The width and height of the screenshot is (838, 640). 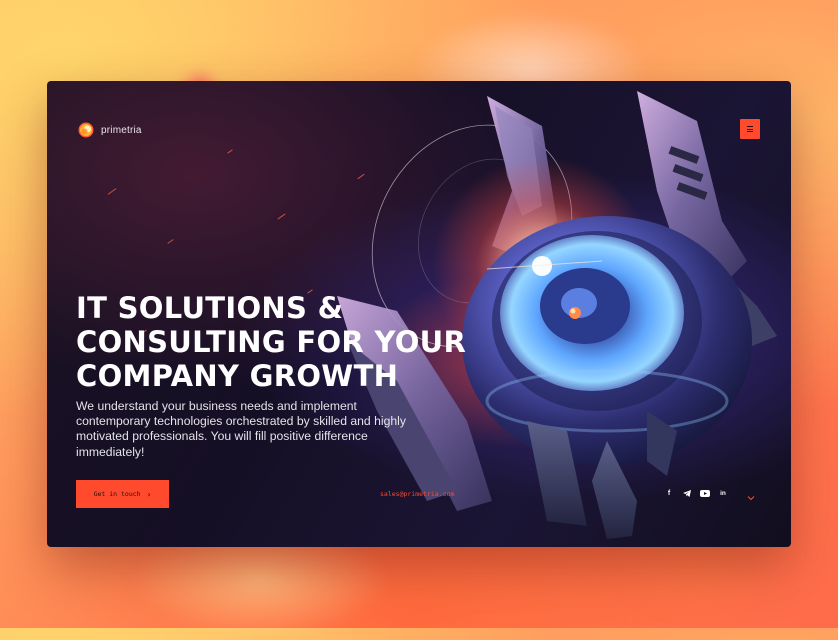 I want to click on facebook-glyph: f, so click(x=669, y=493).